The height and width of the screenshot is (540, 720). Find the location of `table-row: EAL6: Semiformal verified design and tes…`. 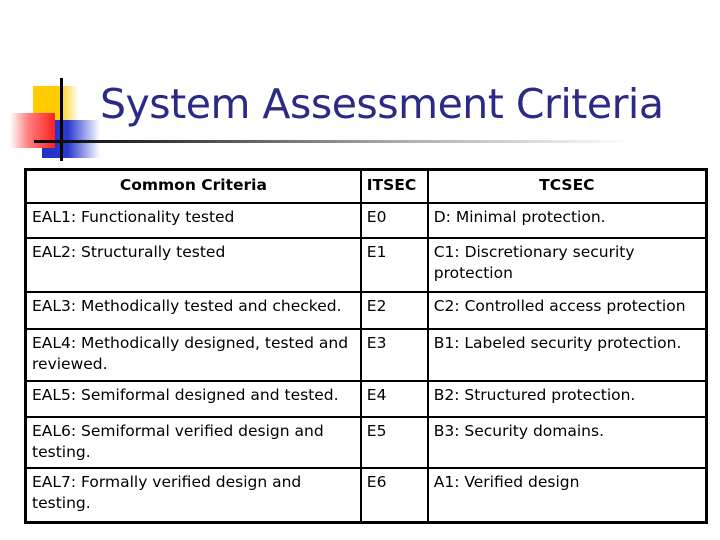

table-row: EAL6: Semiformal verified design and tes… is located at coordinates (366, 442).